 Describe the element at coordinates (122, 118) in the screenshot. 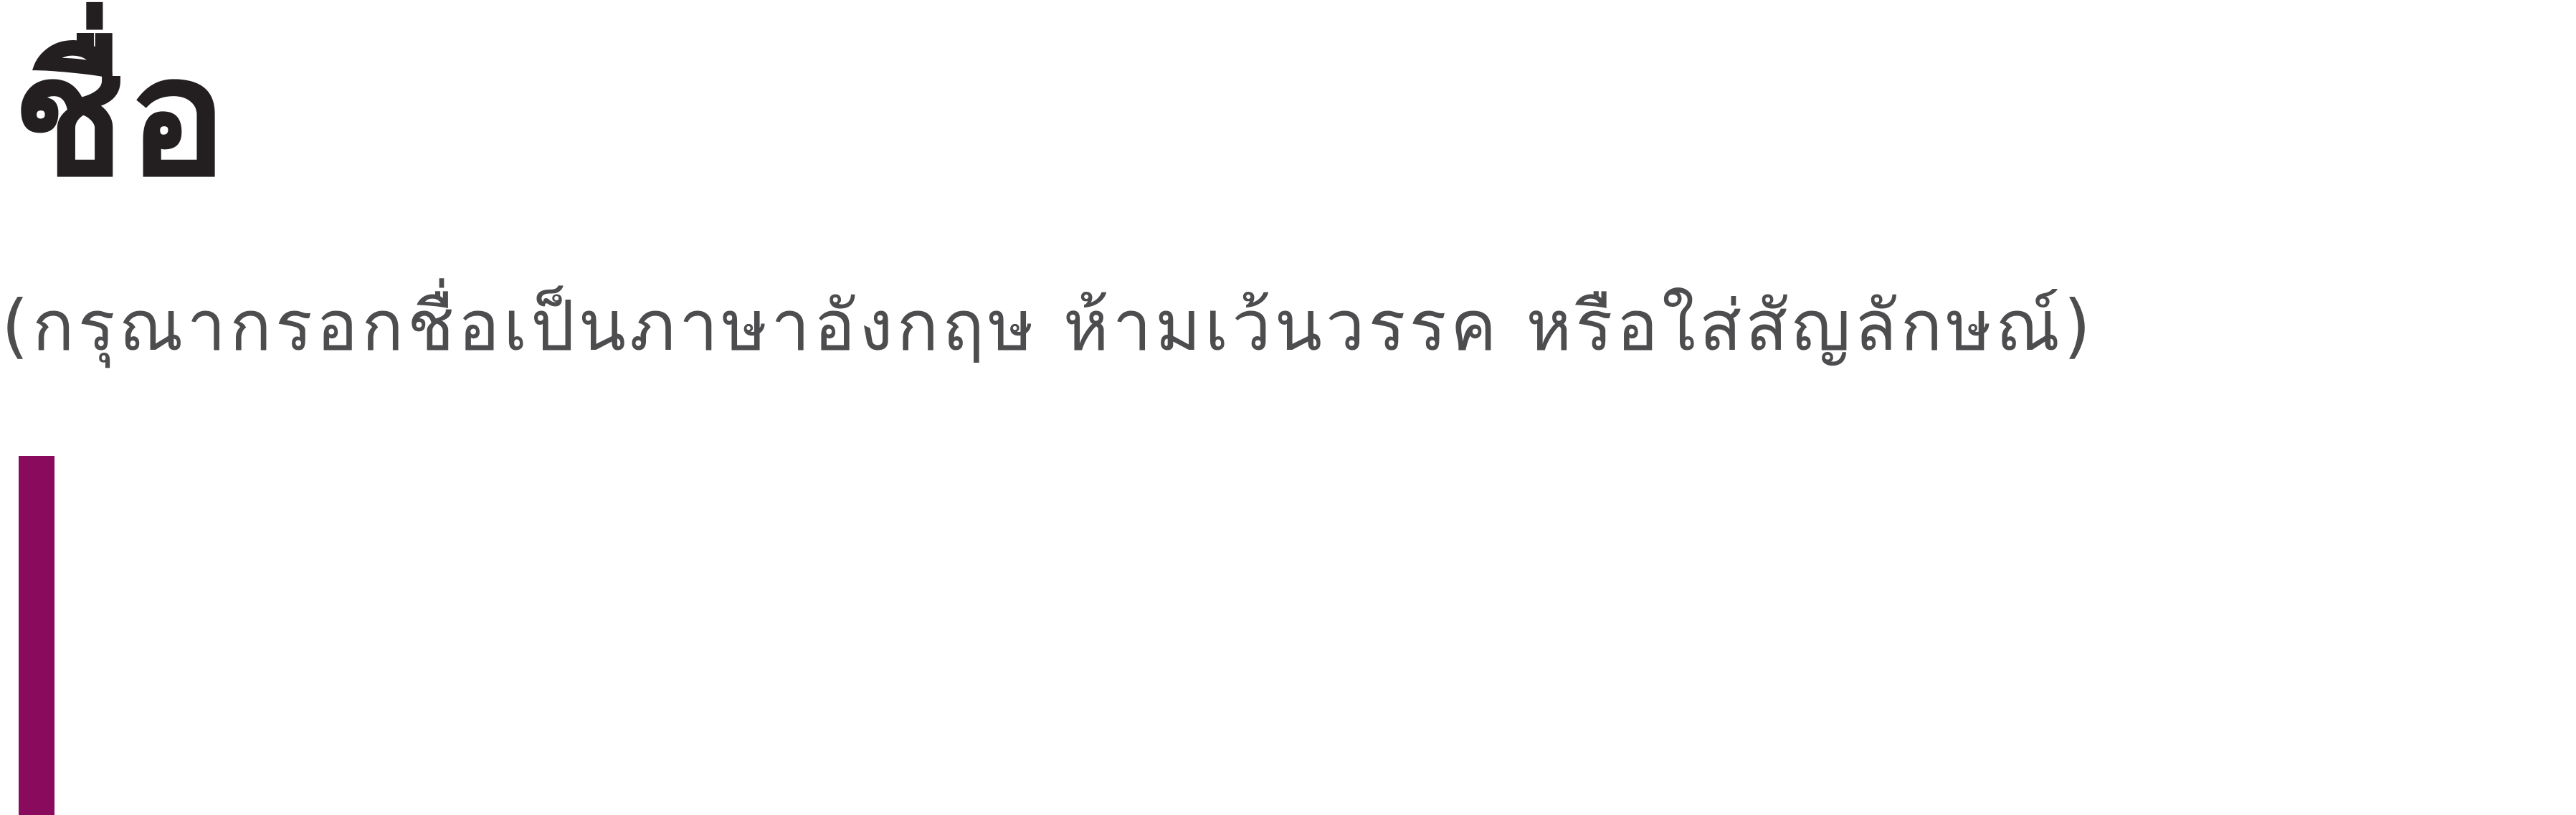

I see `name-field-label: ชื่อ` at that location.